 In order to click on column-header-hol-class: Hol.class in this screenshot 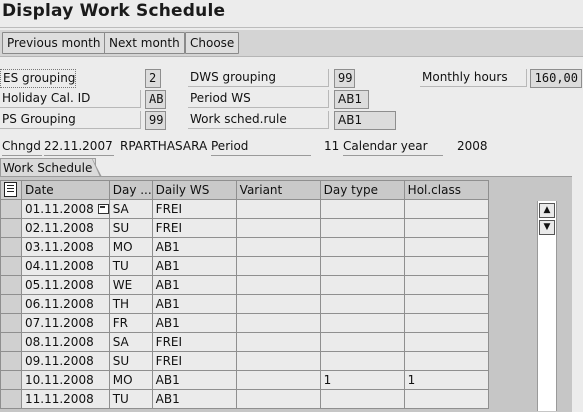, I will do `click(446, 190)`.